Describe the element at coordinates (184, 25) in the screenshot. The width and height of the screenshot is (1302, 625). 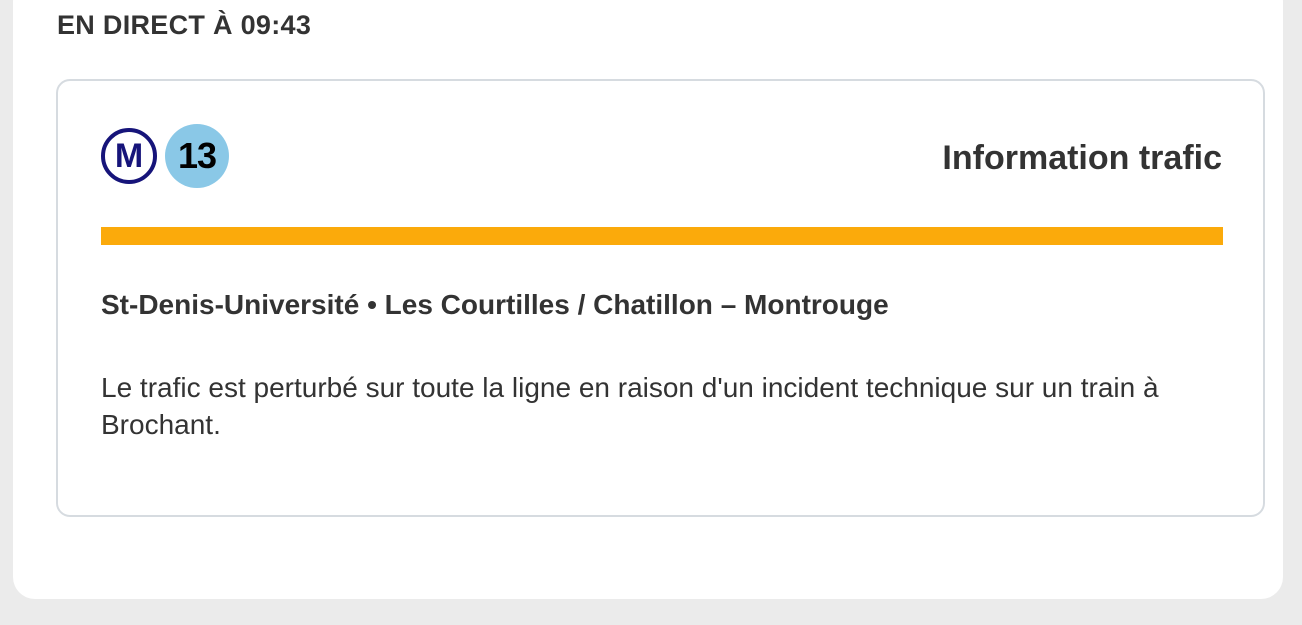
I see `live-timestamp: EN DIRECT À 09:43` at that location.